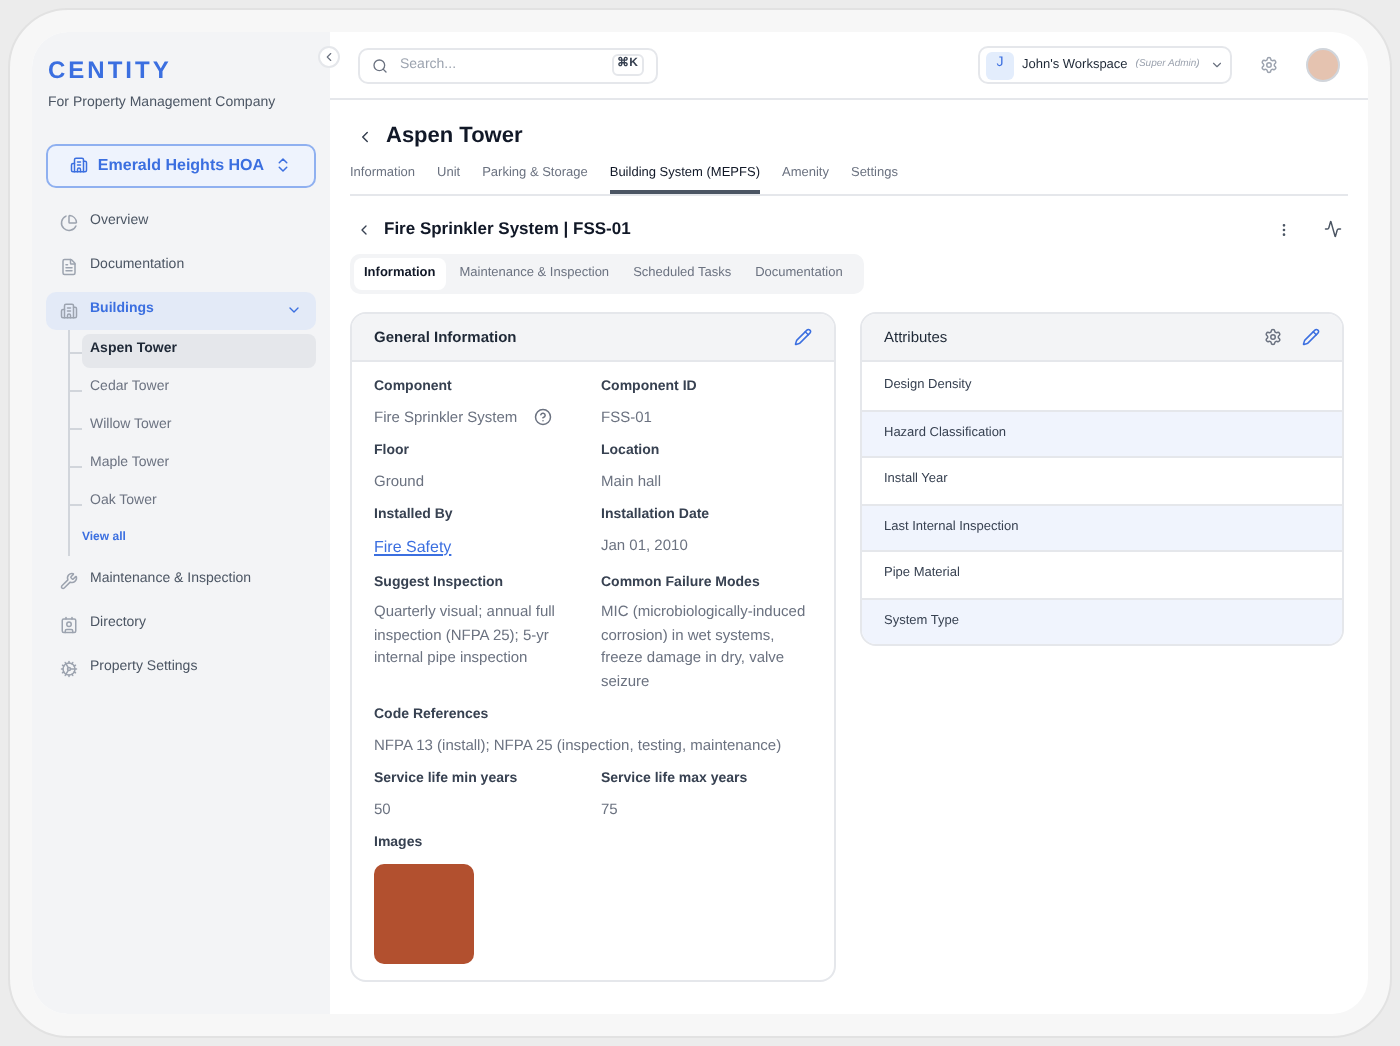  Describe the element at coordinates (454, 137) in the screenshot. I see `page-title: Aspen Tower` at that location.